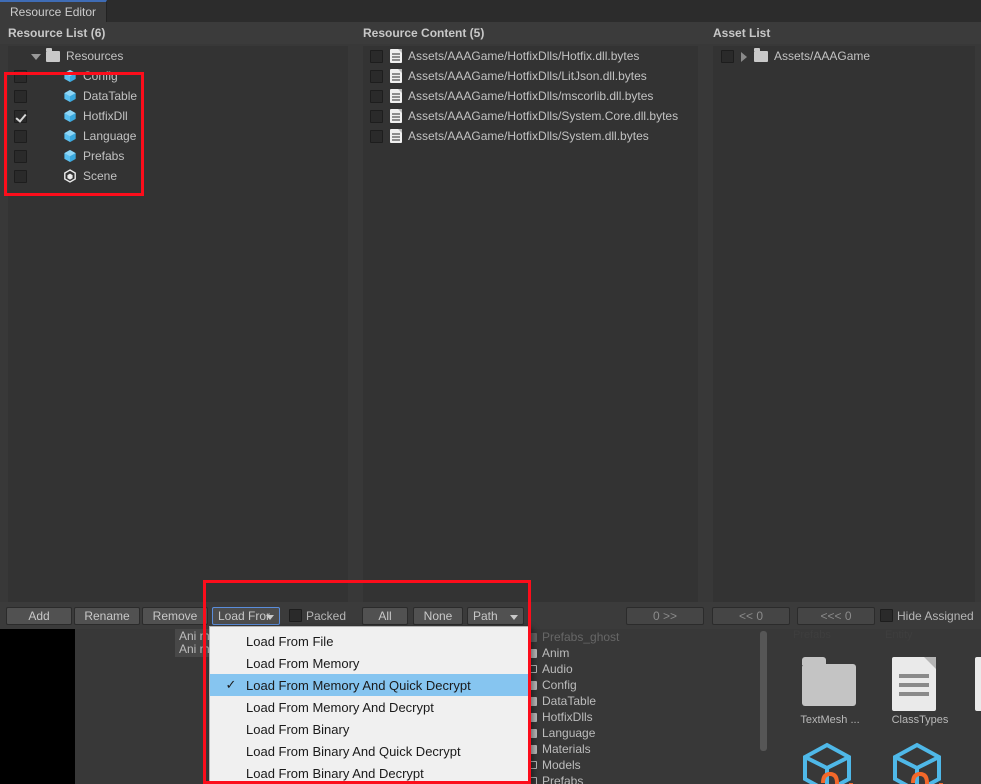  Describe the element at coordinates (899, 635) in the screenshot. I see `ghost-header-2: Entity` at that location.